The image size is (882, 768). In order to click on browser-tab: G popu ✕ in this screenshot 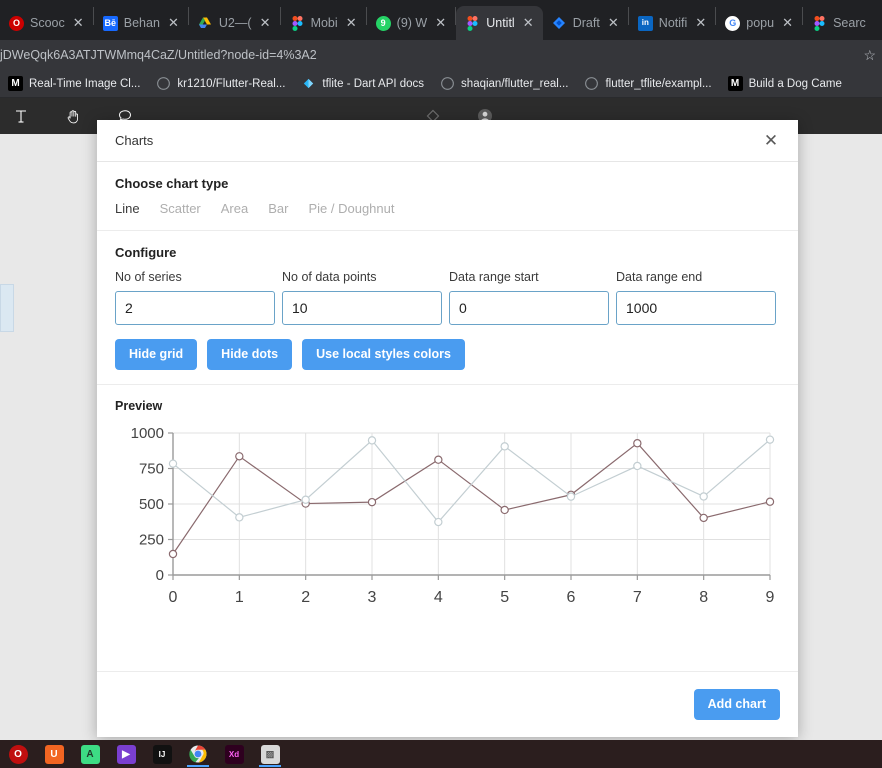, I will do `click(759, 23)`.